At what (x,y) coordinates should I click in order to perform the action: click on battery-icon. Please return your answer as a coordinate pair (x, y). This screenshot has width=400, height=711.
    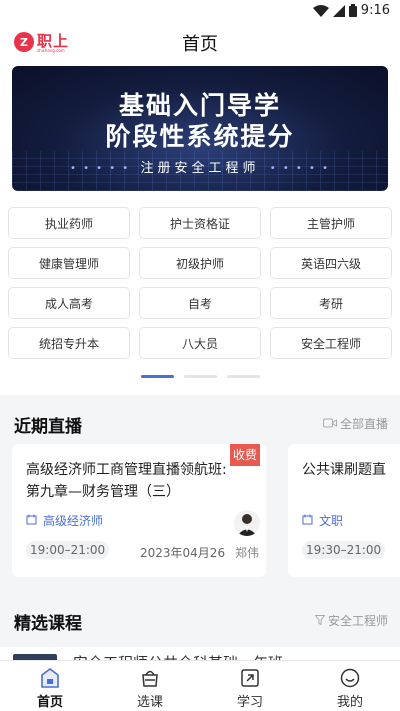
    Looking at the image, I should click on (352, 10).